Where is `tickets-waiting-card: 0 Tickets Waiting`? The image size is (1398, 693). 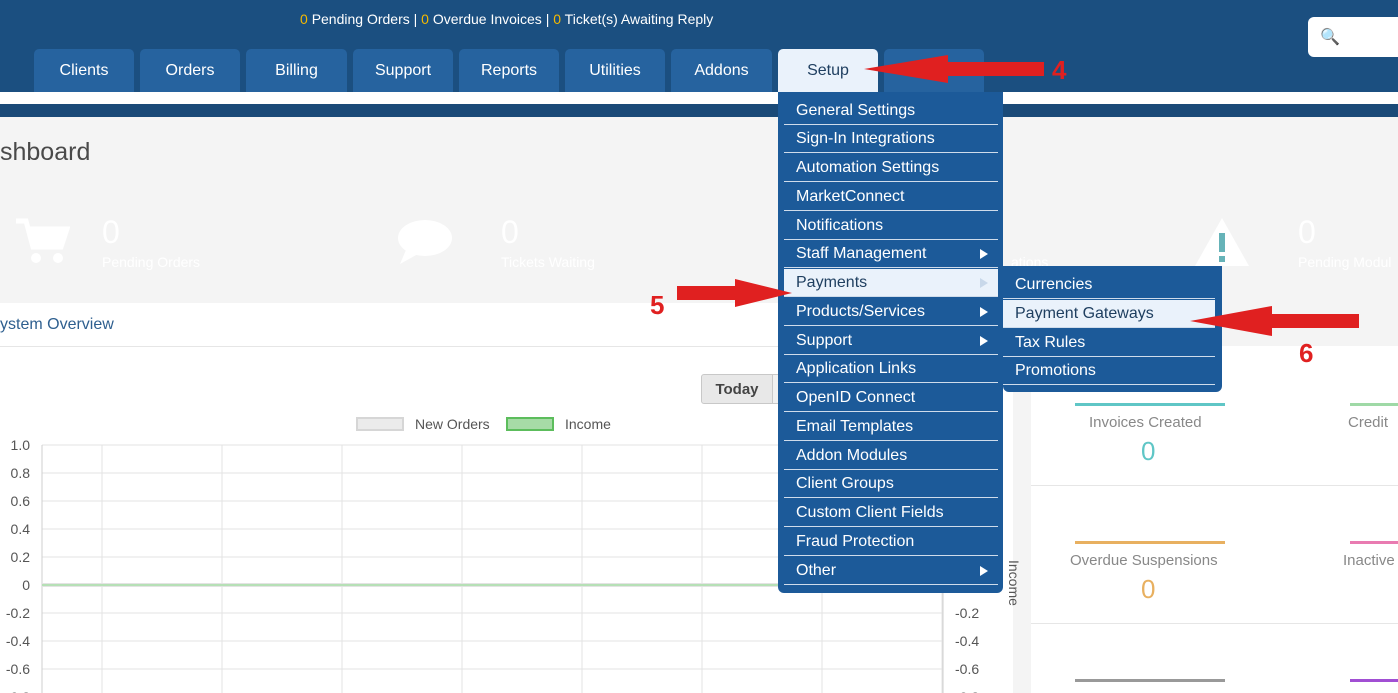 tickets-waiting-card: 0 Tickets Waiting is located at coordinates (558, 242).